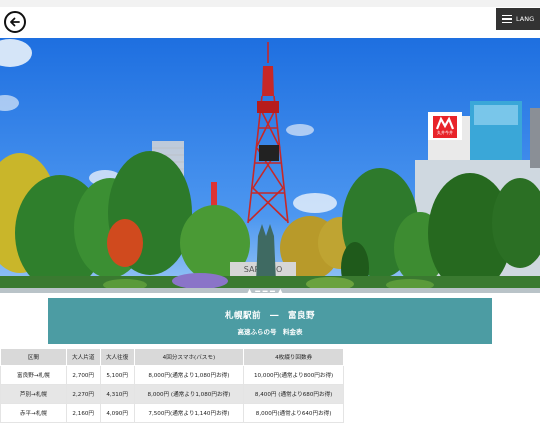  I want to click on table-cell: 8,400円 (通常より680円お得), so click(293, 394).